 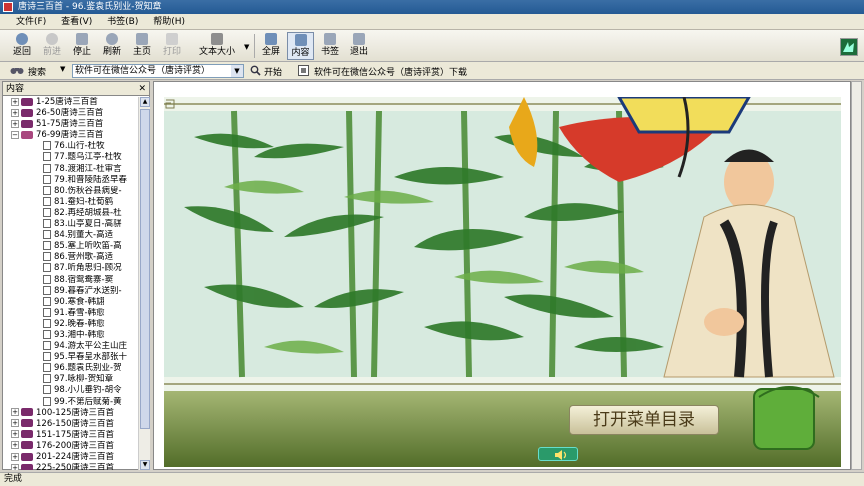 What do you see at coordinates (330, 46) in the screenshot?
I see `bookmark-button: 书签` at bounding box center [330, 46].